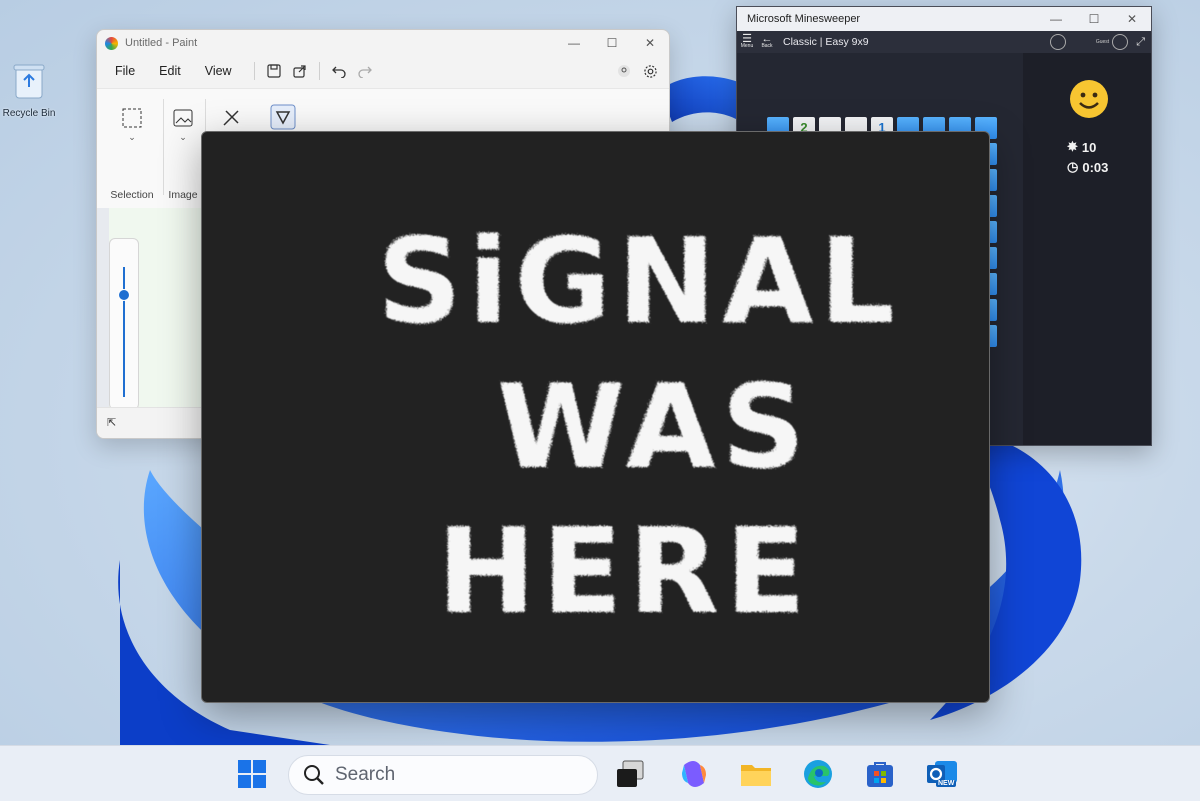  I want to click on fullscreen-icon: ⤢, so click(1140, 42).